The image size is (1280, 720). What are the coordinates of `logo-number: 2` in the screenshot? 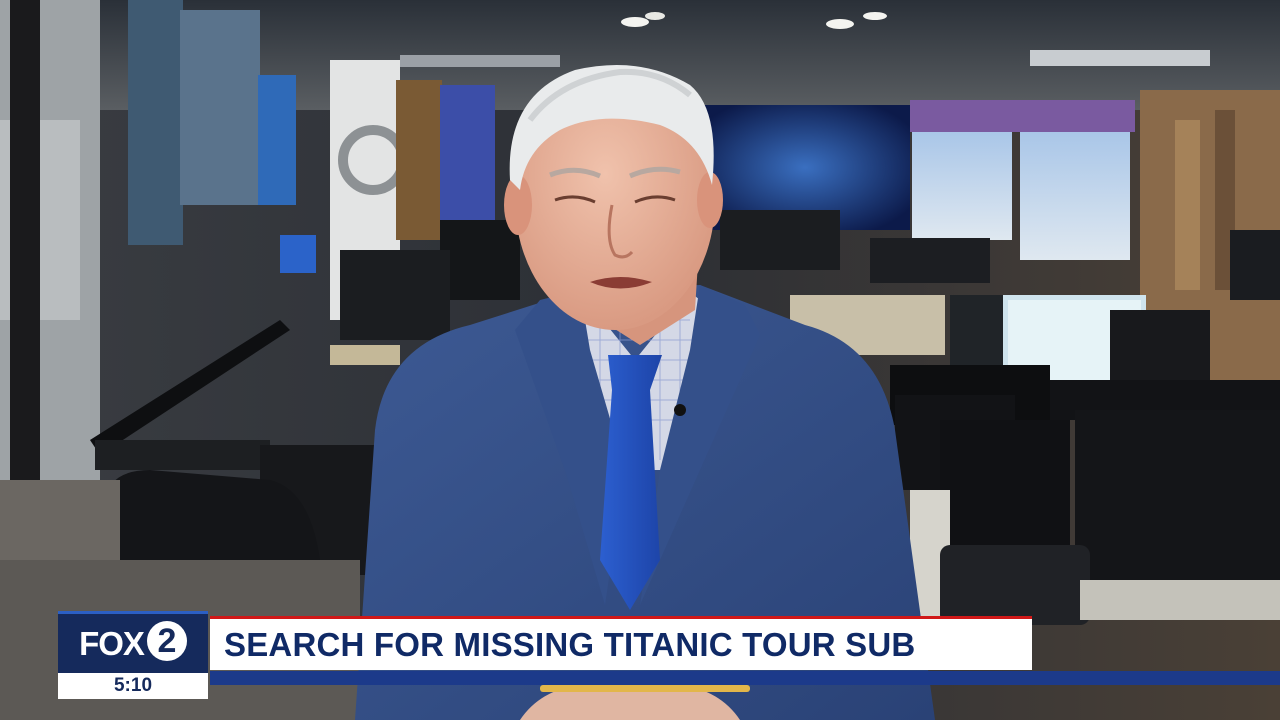 It's located at (166, 640).